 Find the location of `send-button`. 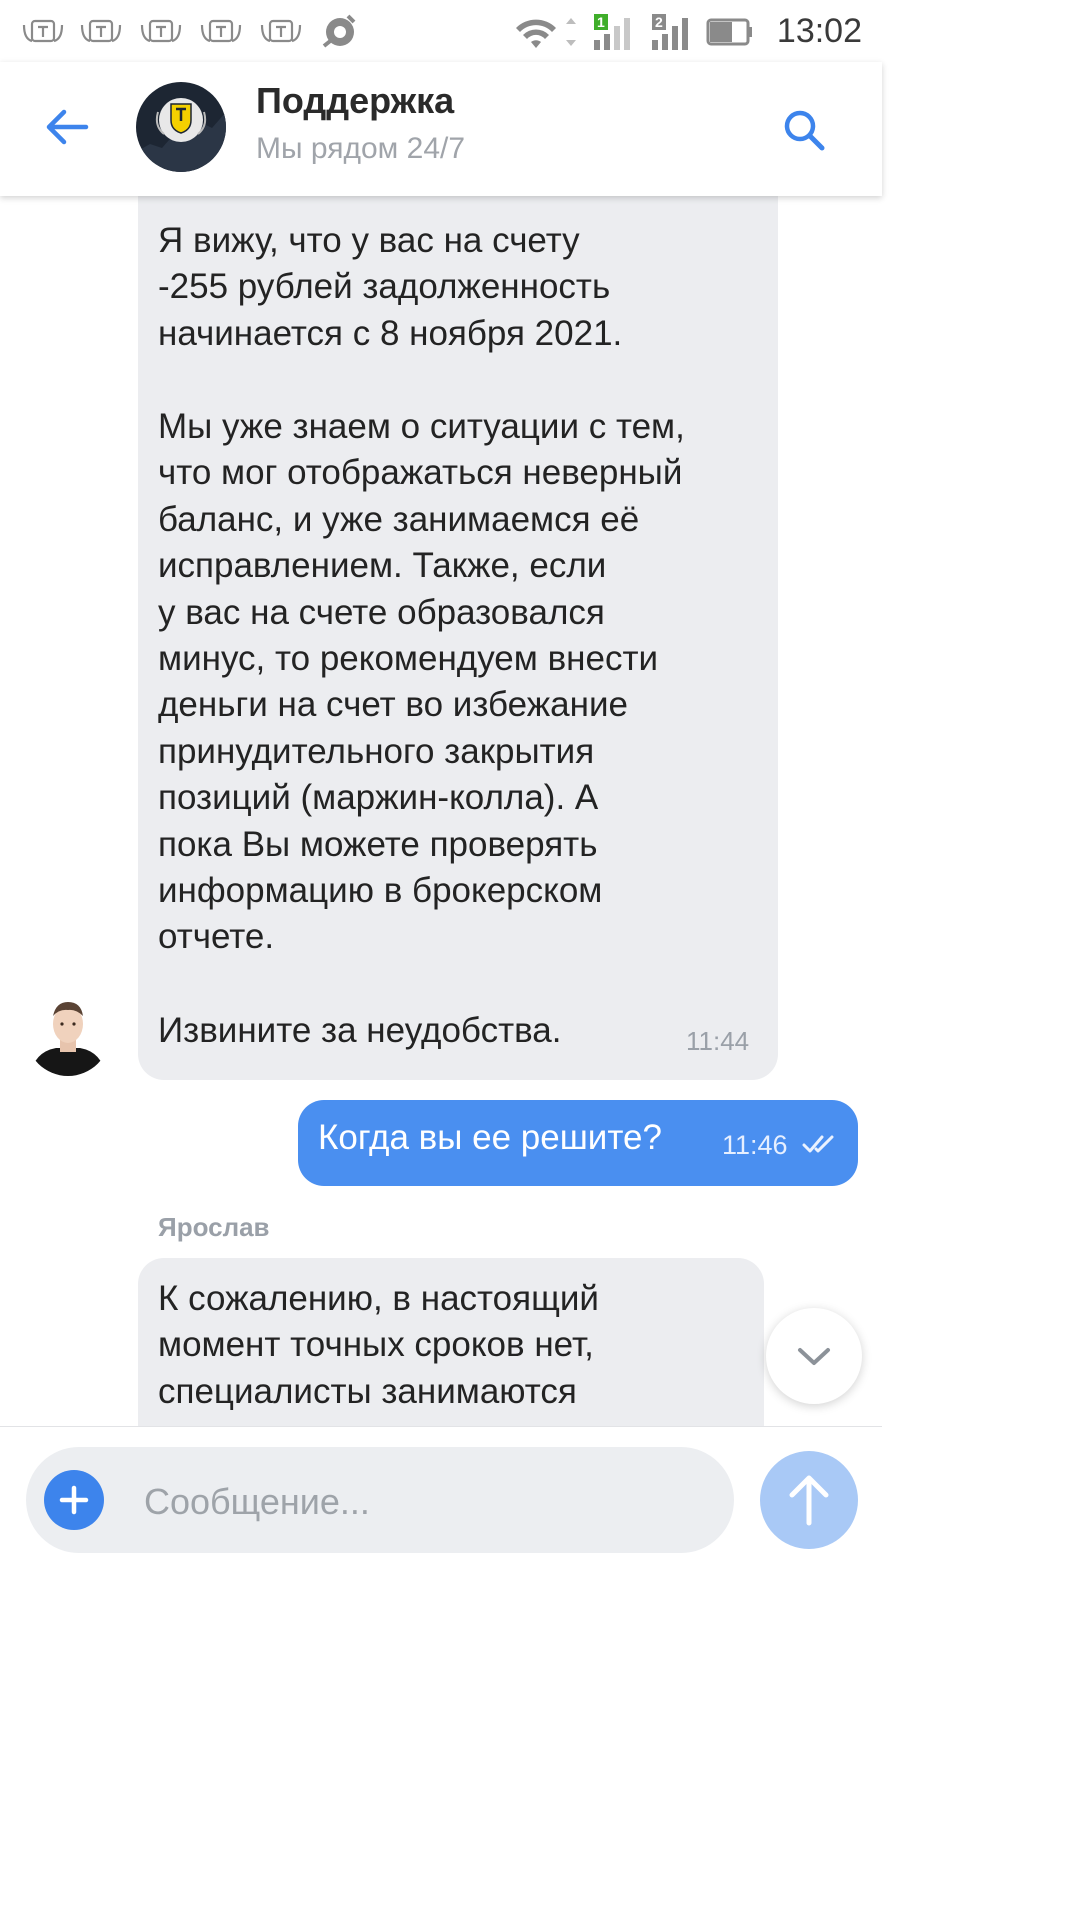

send-button is located at coordinates (809, 1500).